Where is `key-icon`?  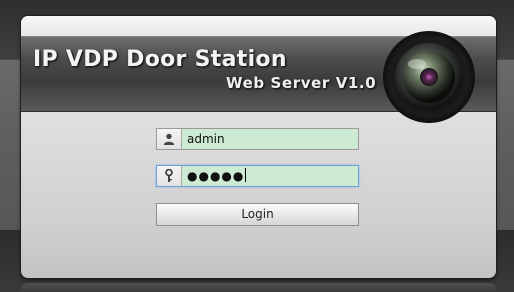 key-icon is located at coordinates (169, 176).